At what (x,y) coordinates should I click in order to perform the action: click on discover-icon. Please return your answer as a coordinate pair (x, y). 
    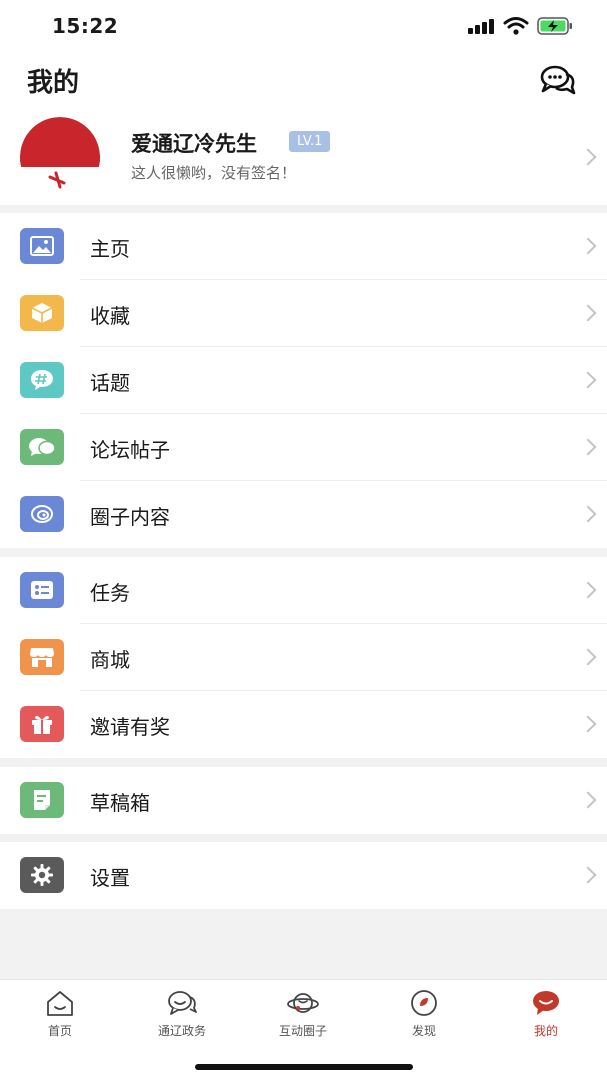
    Looking at the image, I should click on (424, 1003).